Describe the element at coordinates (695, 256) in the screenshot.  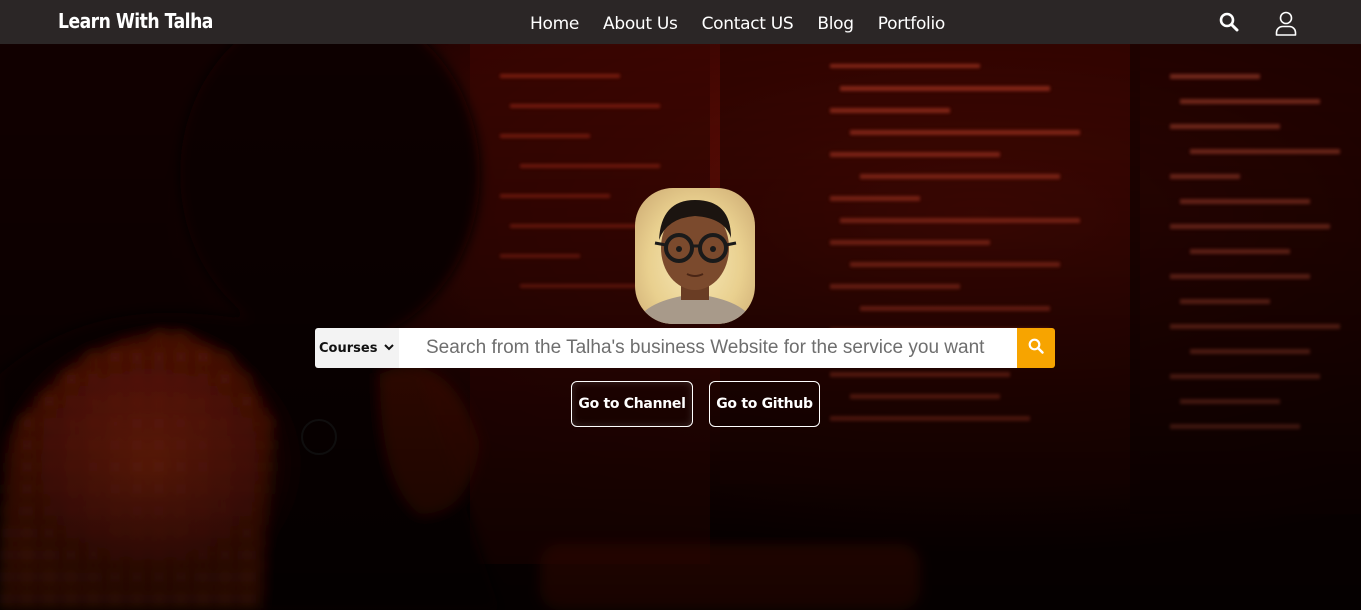
I see `profile-photo` at that location.